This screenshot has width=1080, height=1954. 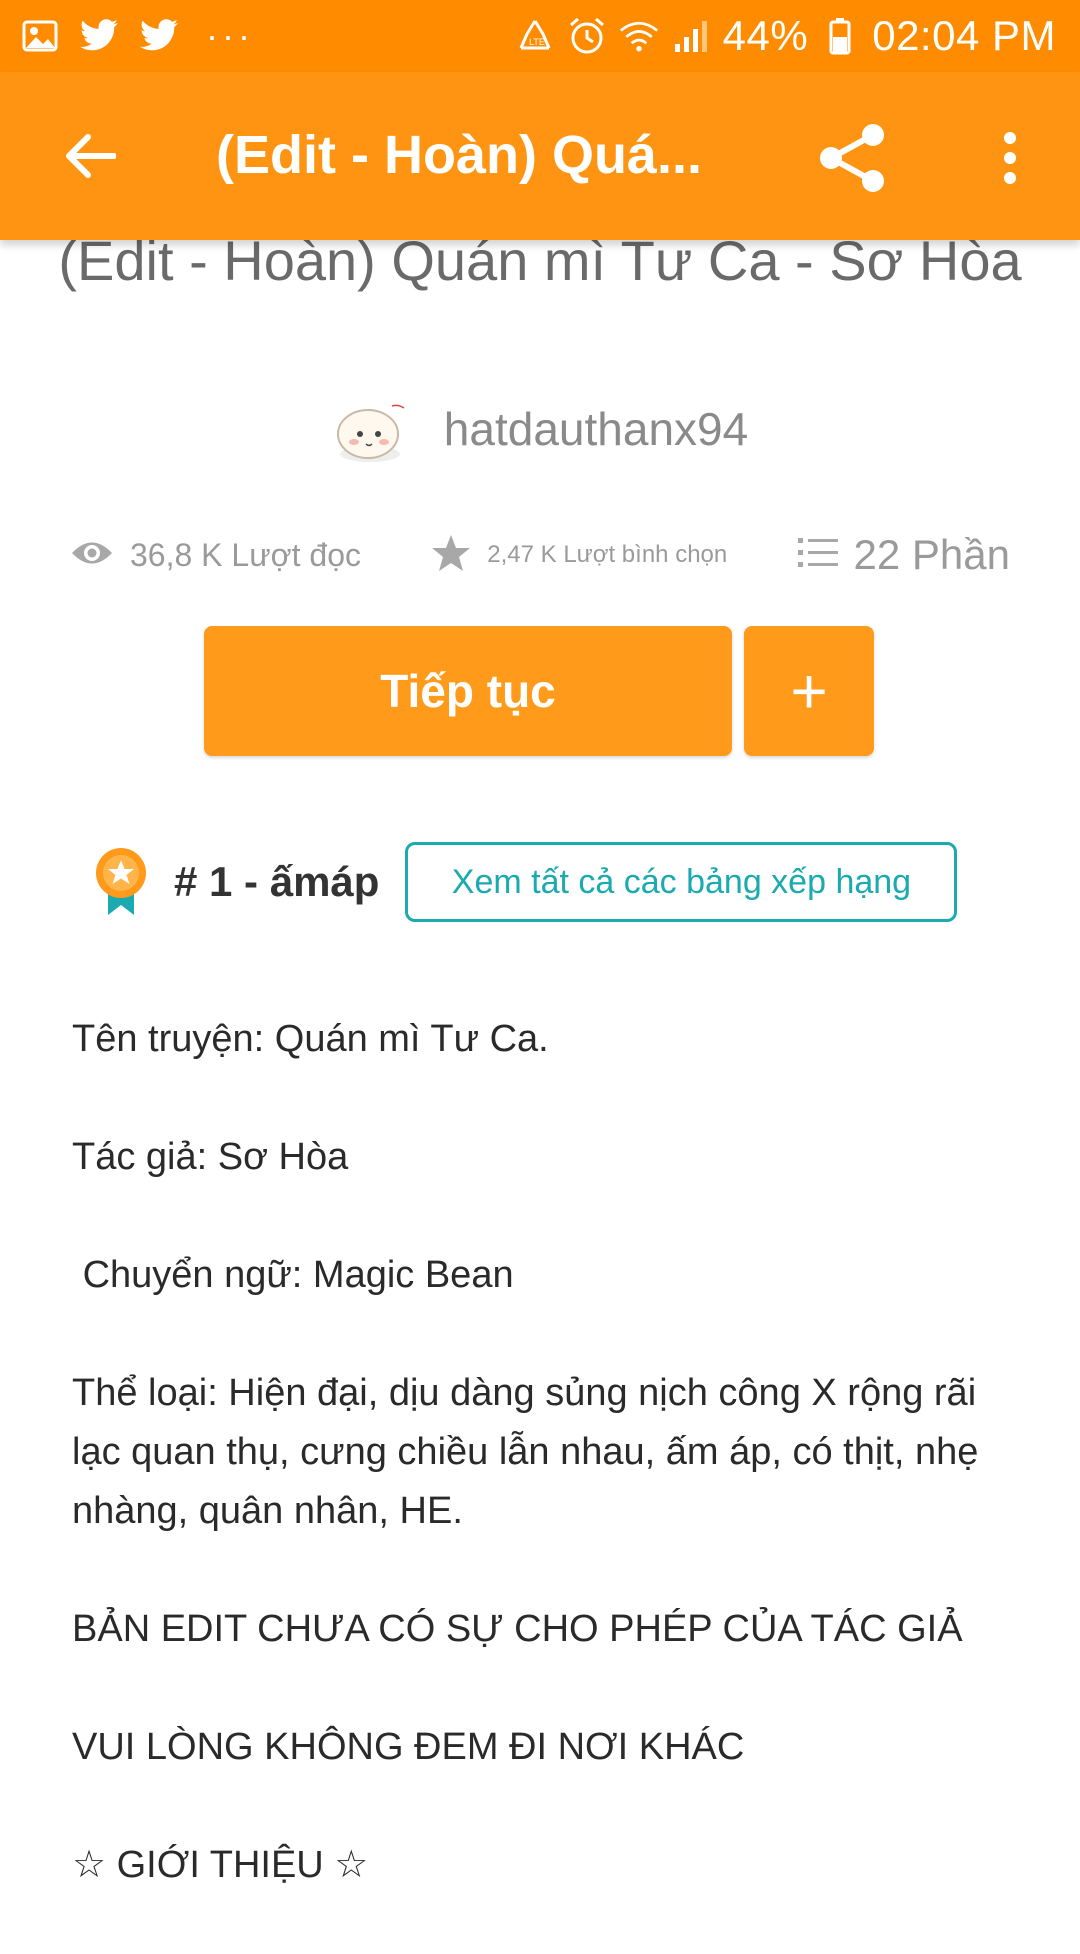 I want to click on wifi-icon, so click(x=639, y=36).